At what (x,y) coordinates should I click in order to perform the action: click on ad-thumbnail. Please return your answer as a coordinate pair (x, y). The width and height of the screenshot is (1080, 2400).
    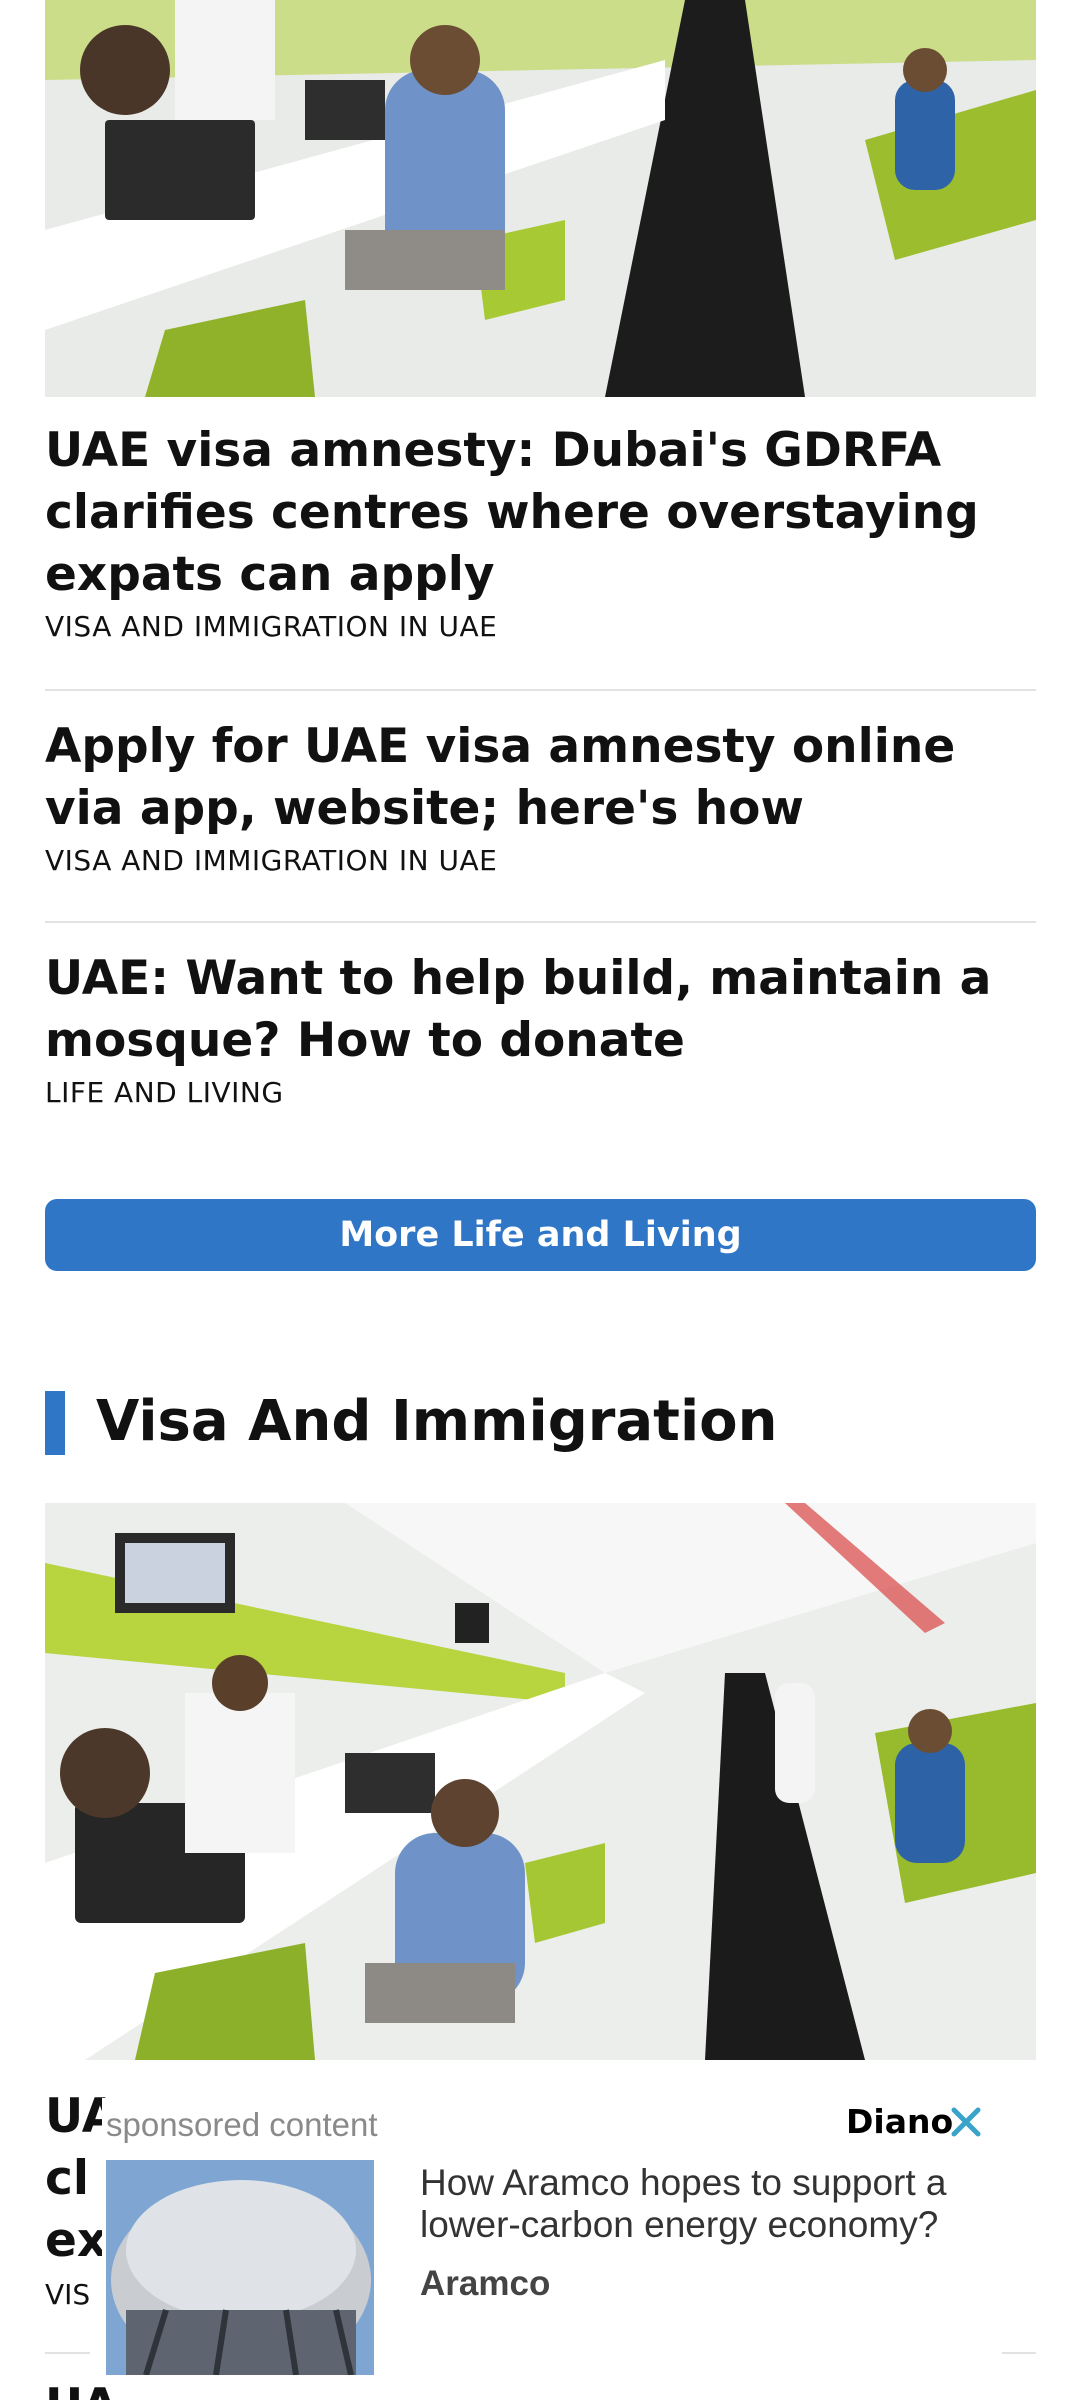
    Looking at the image, I should click on (240, 2267).